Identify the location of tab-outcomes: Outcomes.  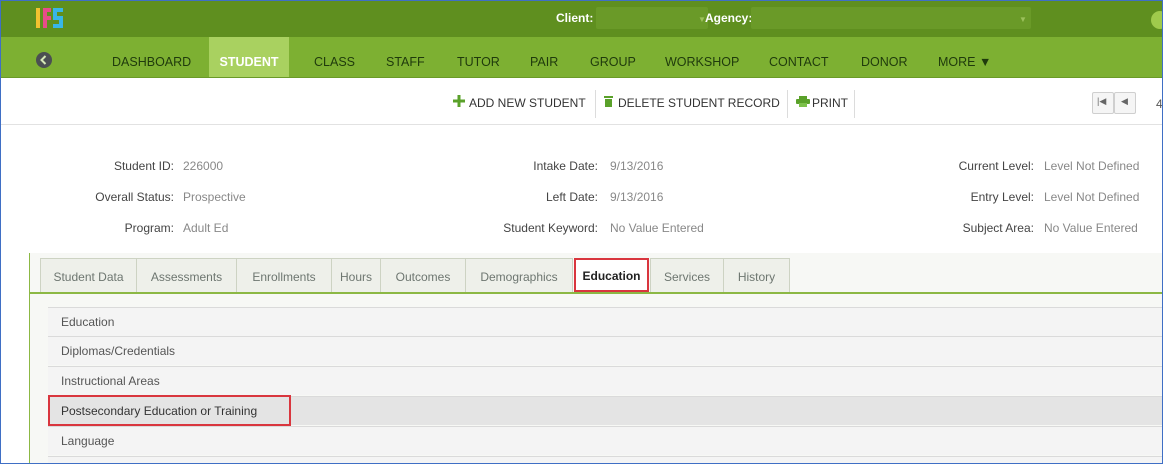
(423, 275).